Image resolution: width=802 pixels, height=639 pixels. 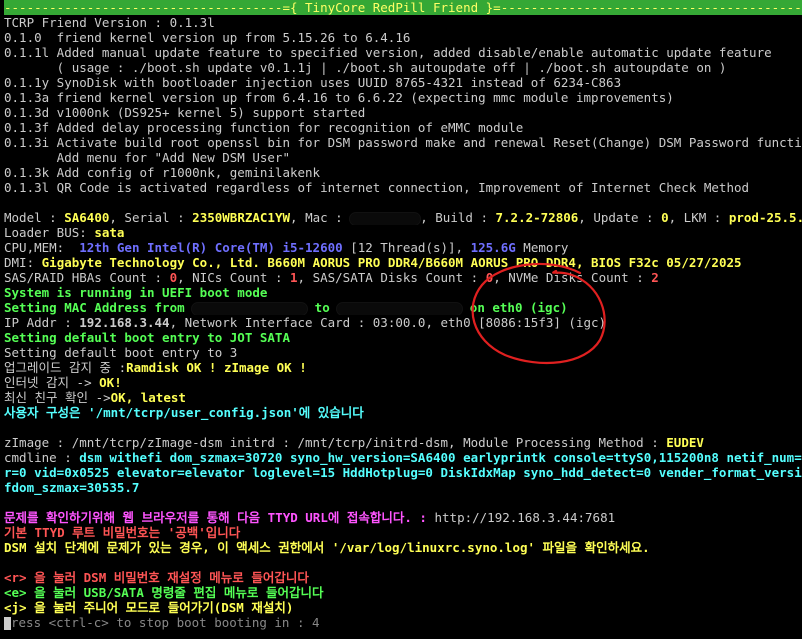 What do you see at coordinates (537, 217) in the screenshot?
I see `build-value: 7.2.2-72806` at bounding box center [537, 217].